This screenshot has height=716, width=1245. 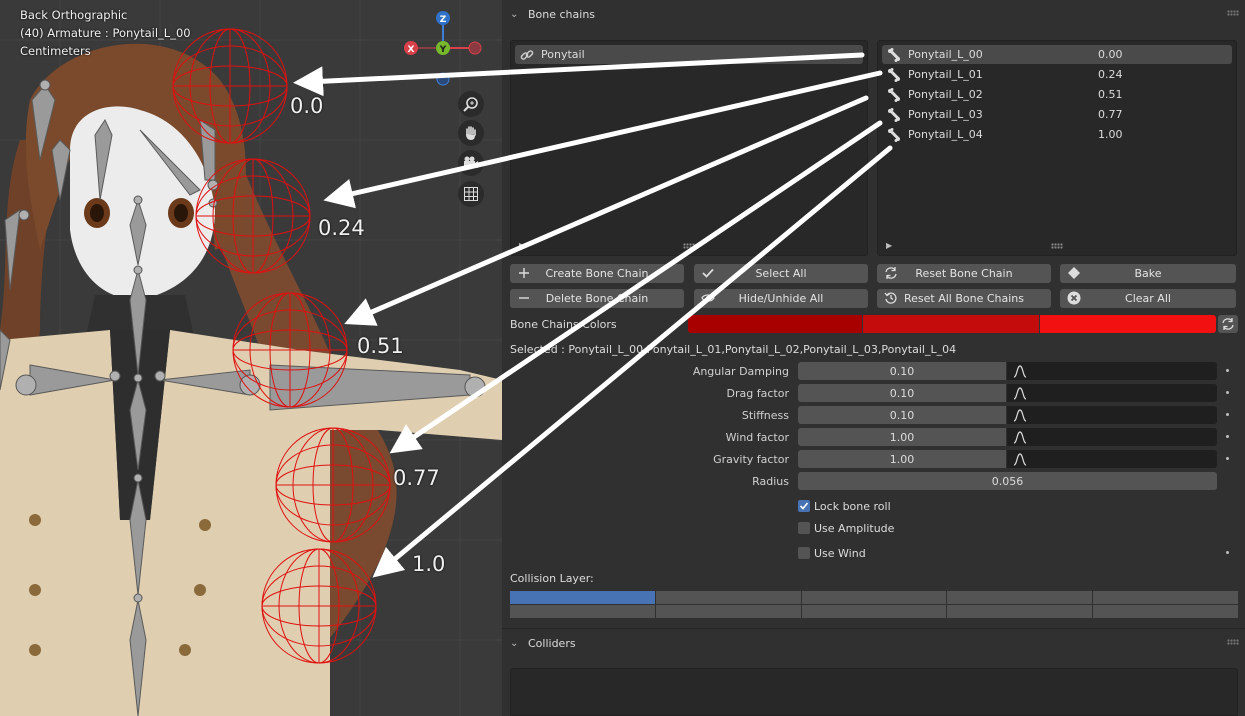 What do you see at coordinates (471, 133) in the screenshot?
I see `hand-pan-icon` at bounding box center [471, 133].